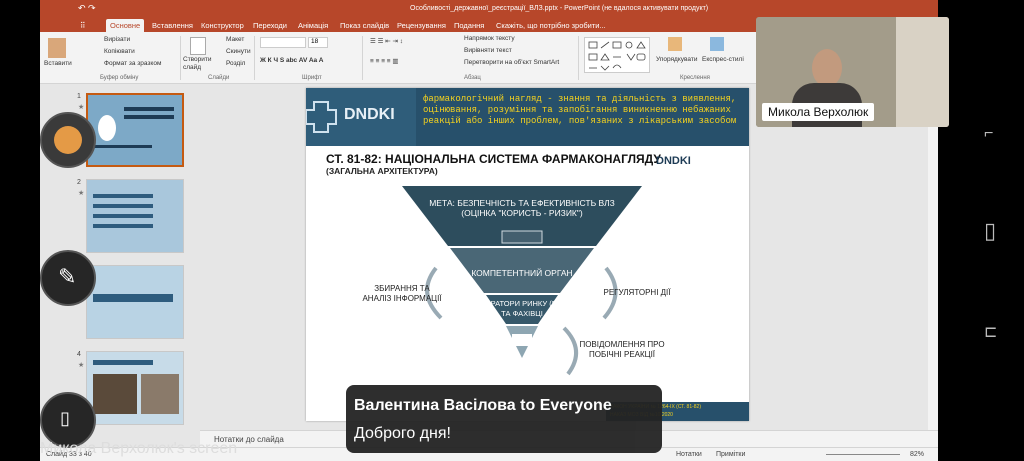 This screenshot has height=461, width=1024. Describe the element at coordinates (119, 78) in the screenshot. I see `clipboard-group-label: Буфер обміну` at that location.